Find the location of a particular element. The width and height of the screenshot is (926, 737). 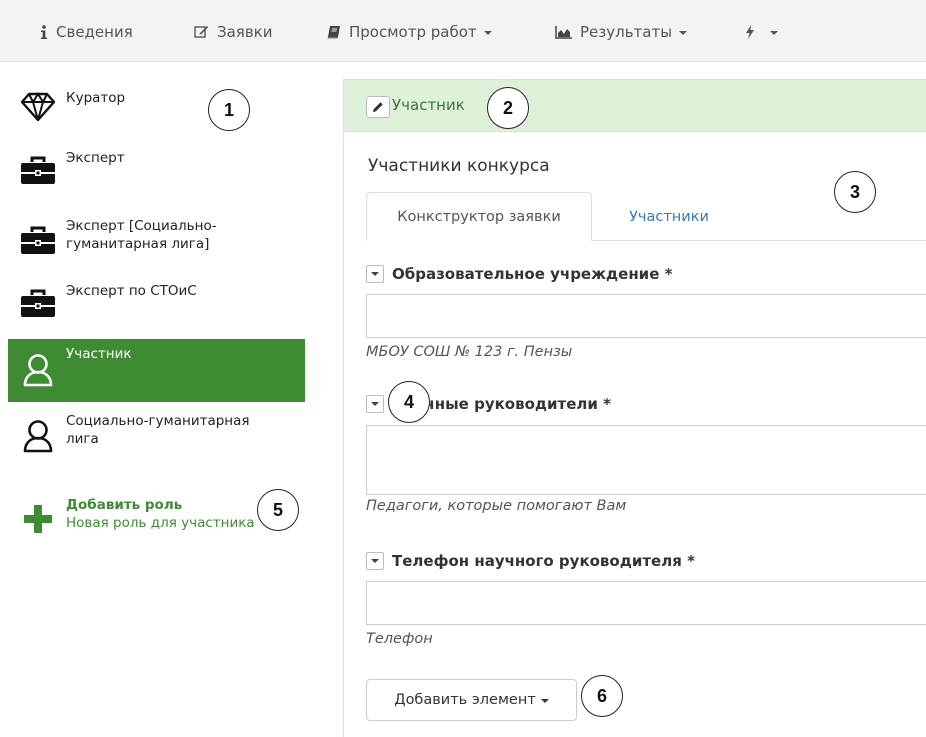

area-chart-icon is located at coordinates (563, 32).